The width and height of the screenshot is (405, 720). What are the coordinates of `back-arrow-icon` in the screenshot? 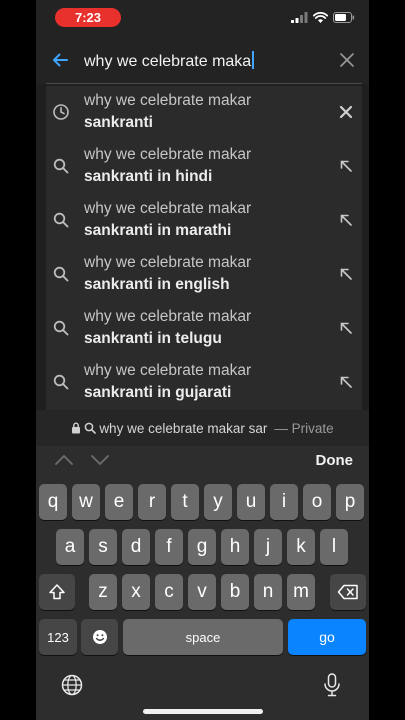 It's located at (60, 60).